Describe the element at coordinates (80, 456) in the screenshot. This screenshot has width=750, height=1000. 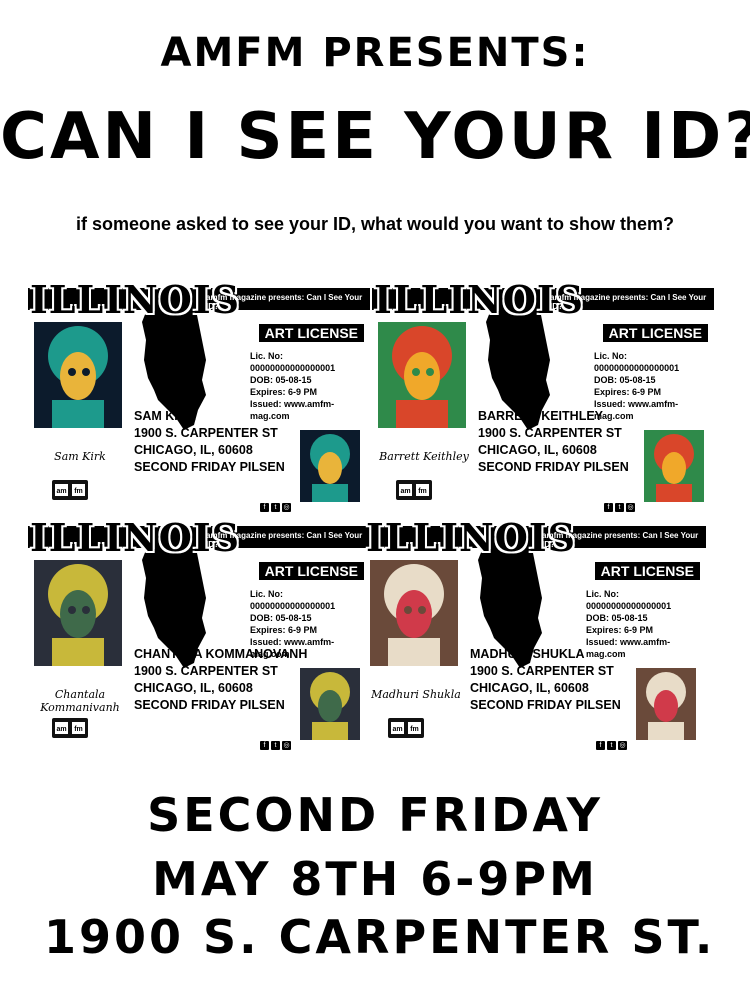
I see `artist-signature: Sam Kirk` at that location.